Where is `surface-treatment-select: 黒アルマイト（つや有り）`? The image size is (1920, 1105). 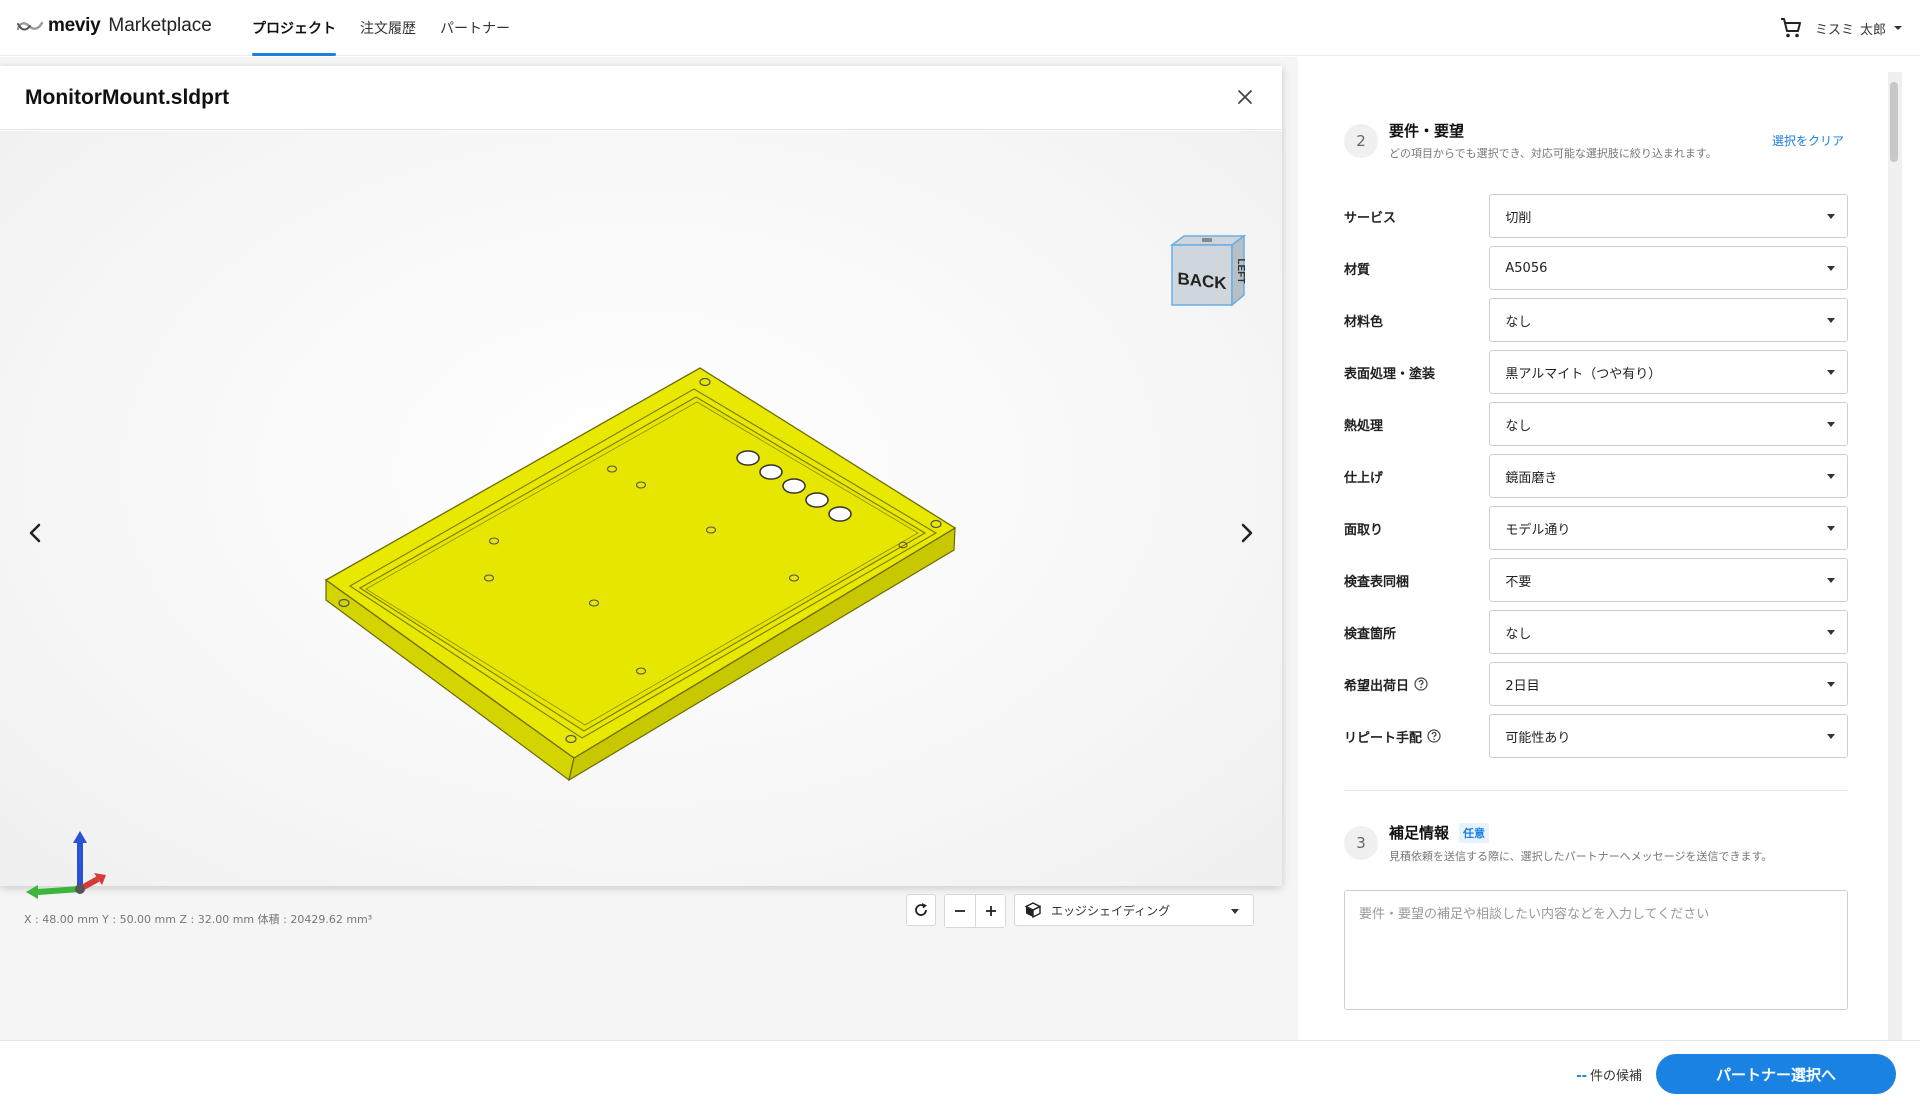 surface-treatment-select: 黒アルマイト（つや有り） is located at coordinates (1668, 372).